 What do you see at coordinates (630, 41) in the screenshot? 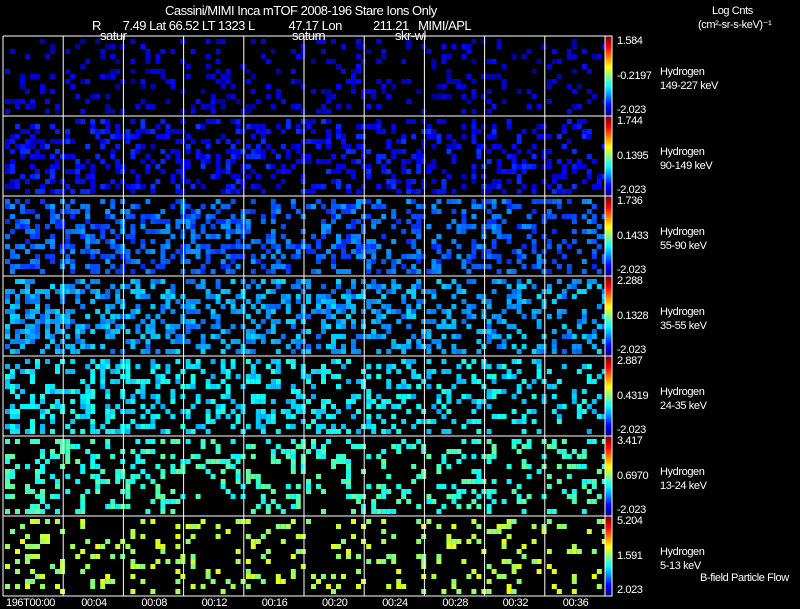
I see `colorbar-max-label: 1.584` at bounding box center [630, 41].